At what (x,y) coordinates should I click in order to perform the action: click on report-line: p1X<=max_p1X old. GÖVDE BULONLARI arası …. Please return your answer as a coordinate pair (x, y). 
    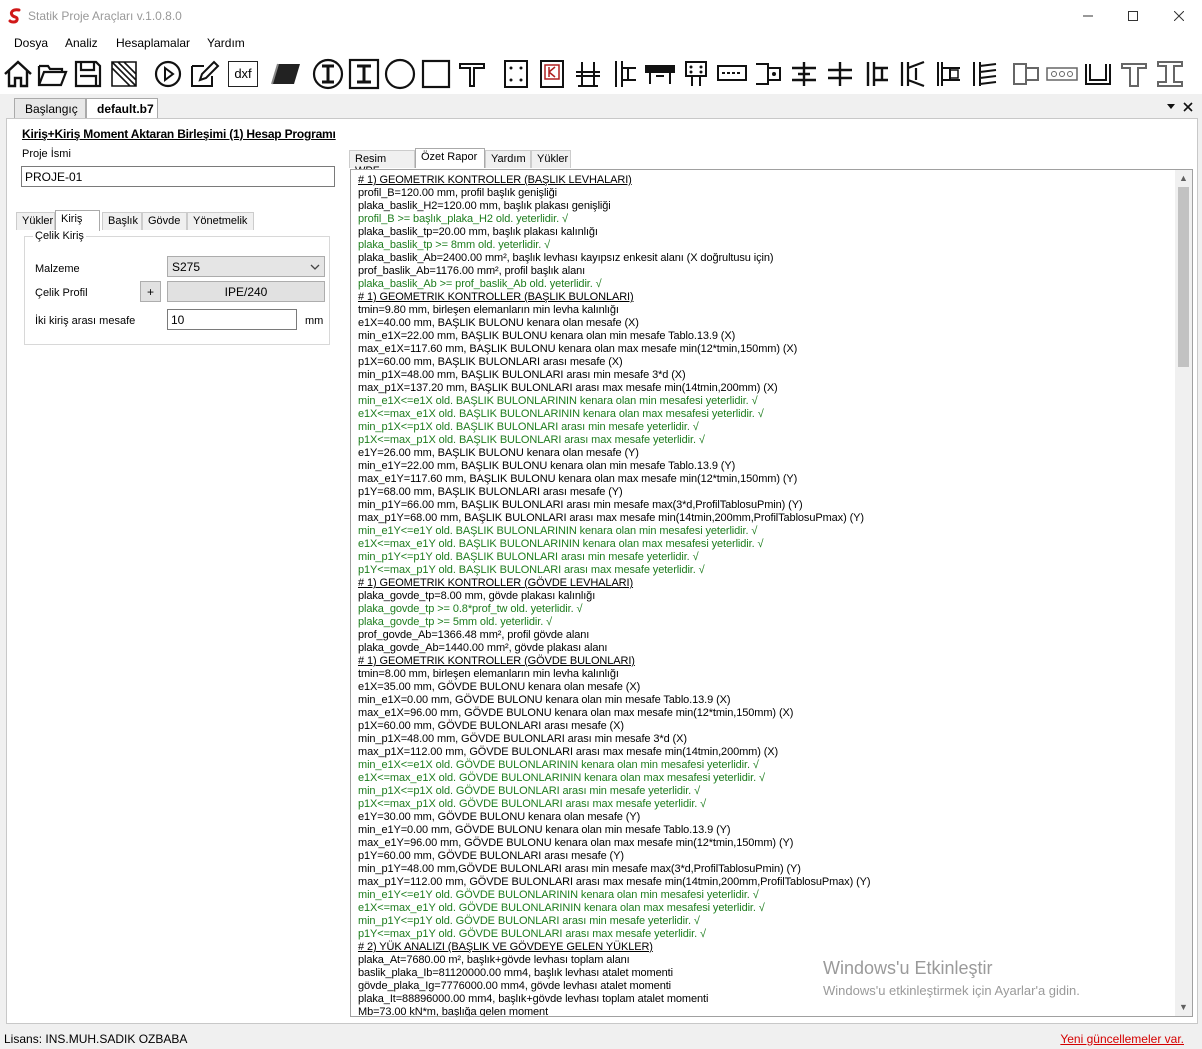
    Looking at the image, I should click on (532, 804).